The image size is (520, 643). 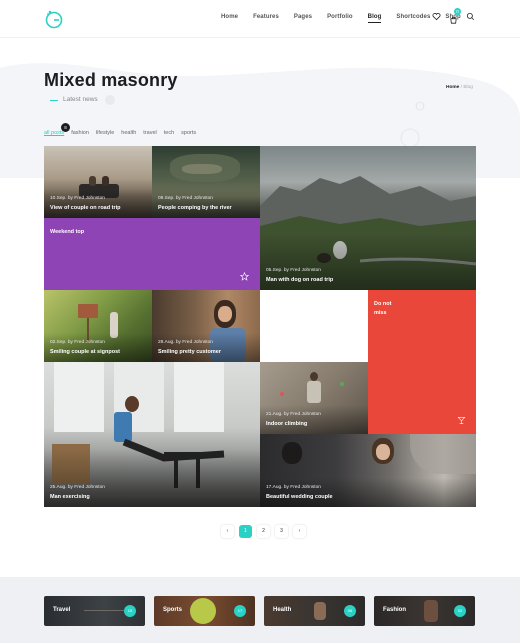 I want to click on cart-button: 0, so click(x=455, y=16).